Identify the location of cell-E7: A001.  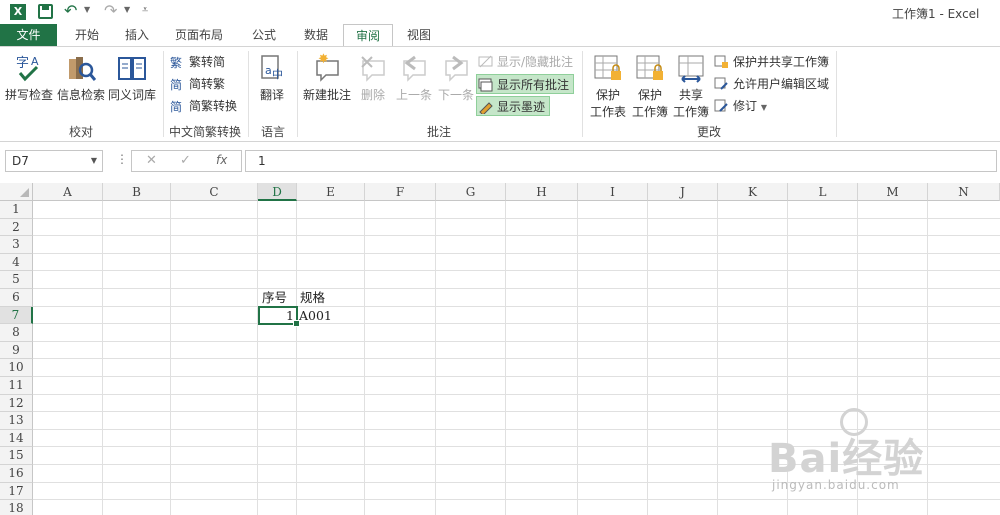
(315, 315).